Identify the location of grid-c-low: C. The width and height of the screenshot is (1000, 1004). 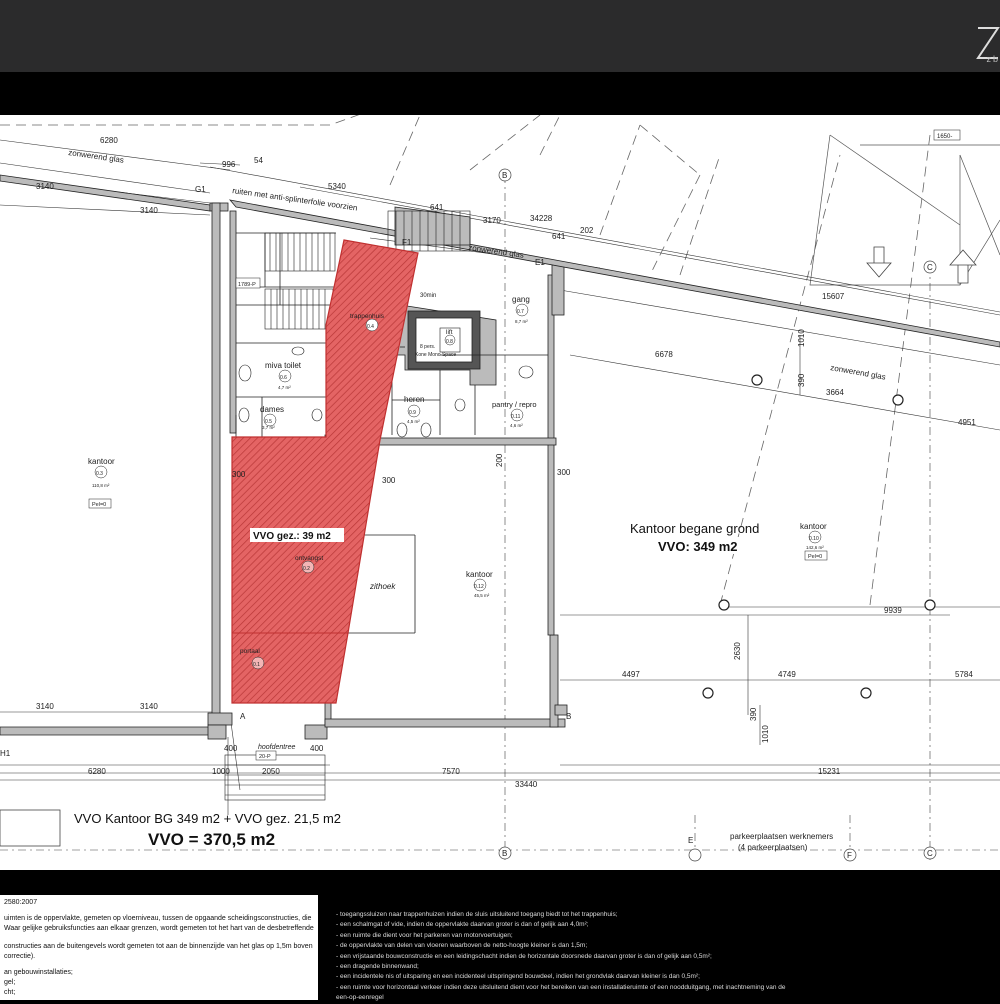
(930, 853).